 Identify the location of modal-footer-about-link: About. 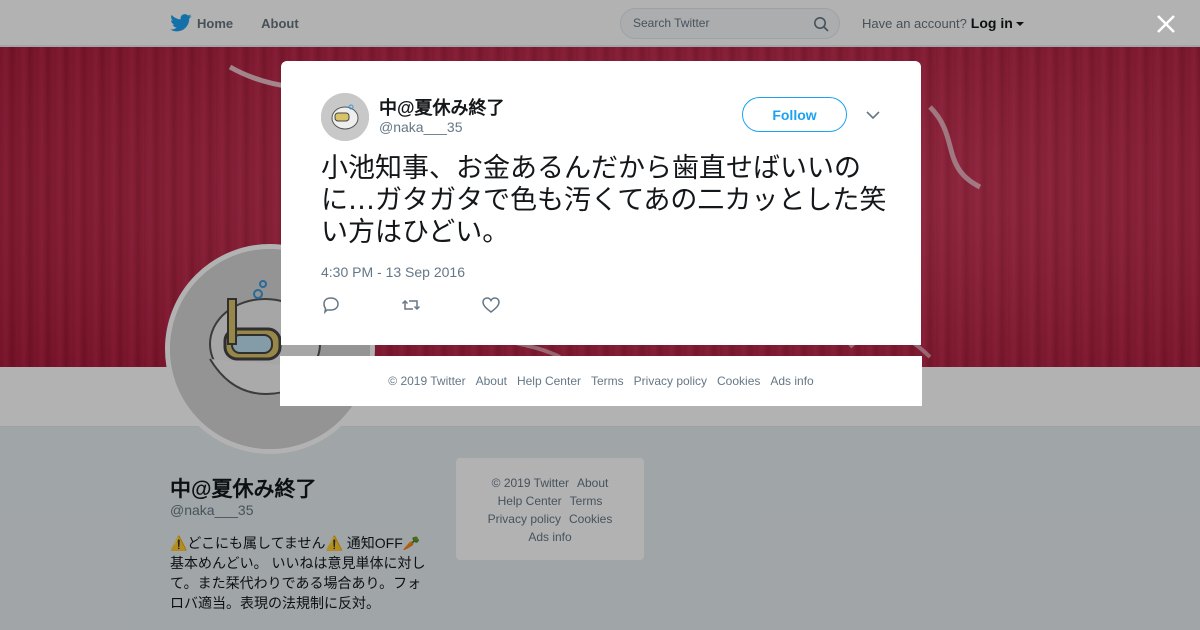
(491, 381).